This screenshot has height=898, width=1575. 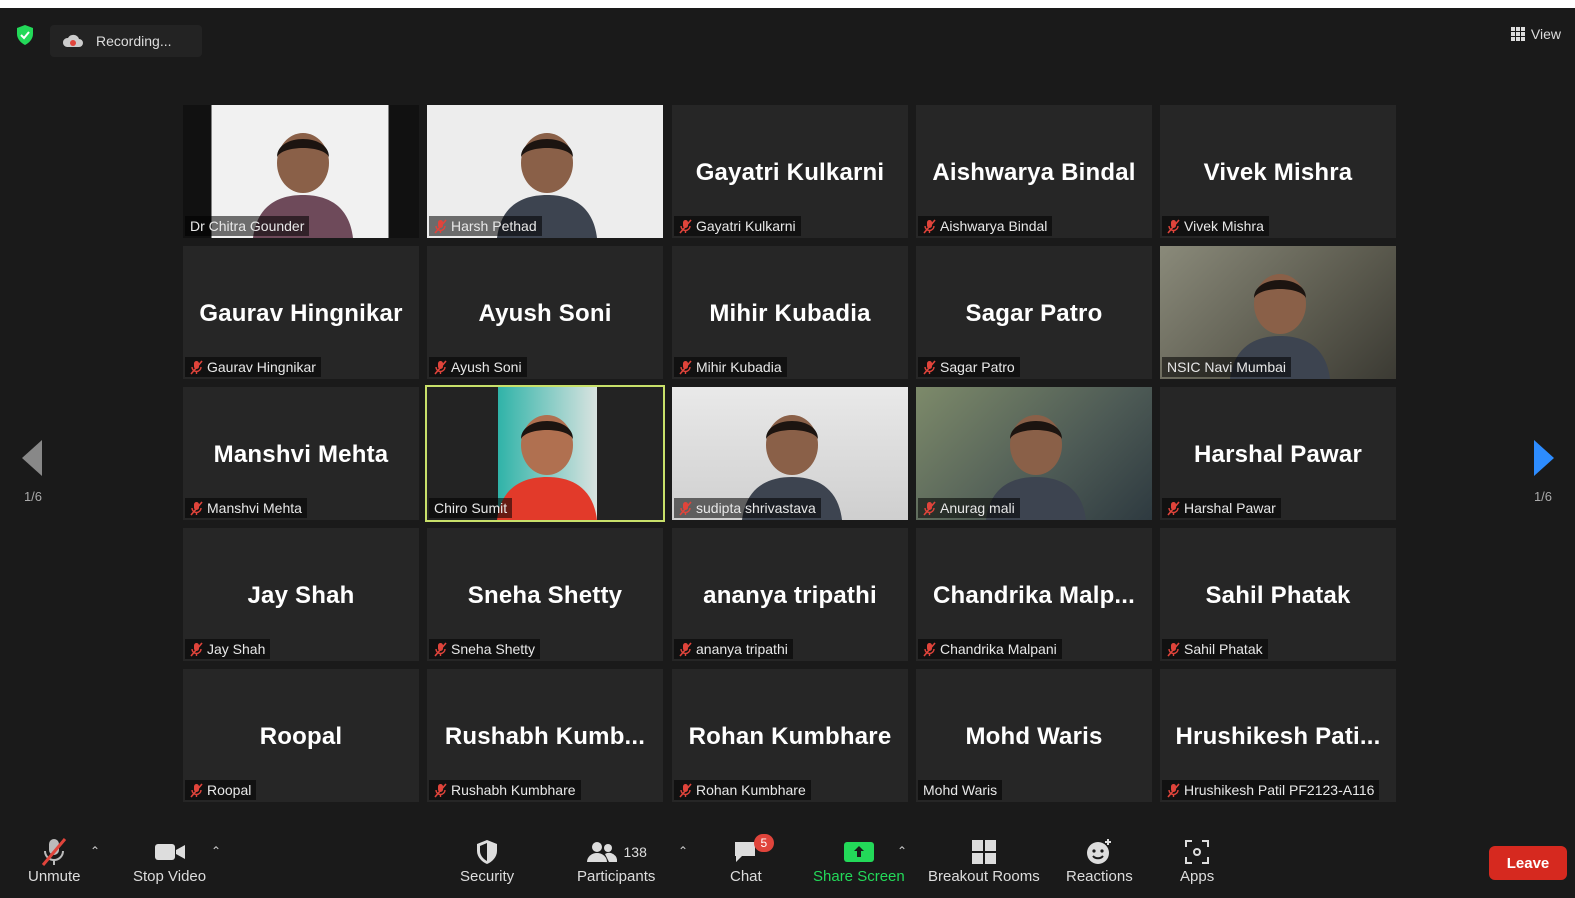 What do you see at coordinates (1197, 876) in the screenshot?
I see `apps-label: Apps` at bounding box center [1197, 876].